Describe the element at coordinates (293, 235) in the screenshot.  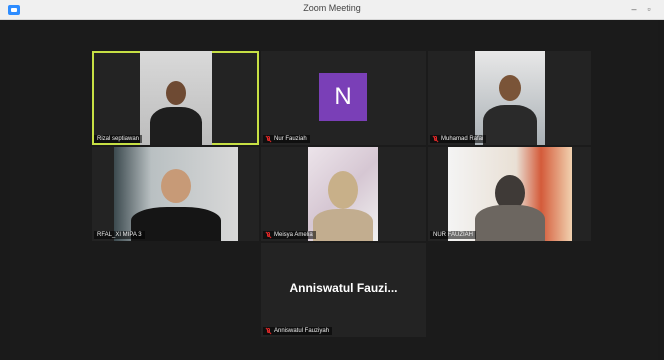
I see `participant-name: Meisya Amelia` at that location.